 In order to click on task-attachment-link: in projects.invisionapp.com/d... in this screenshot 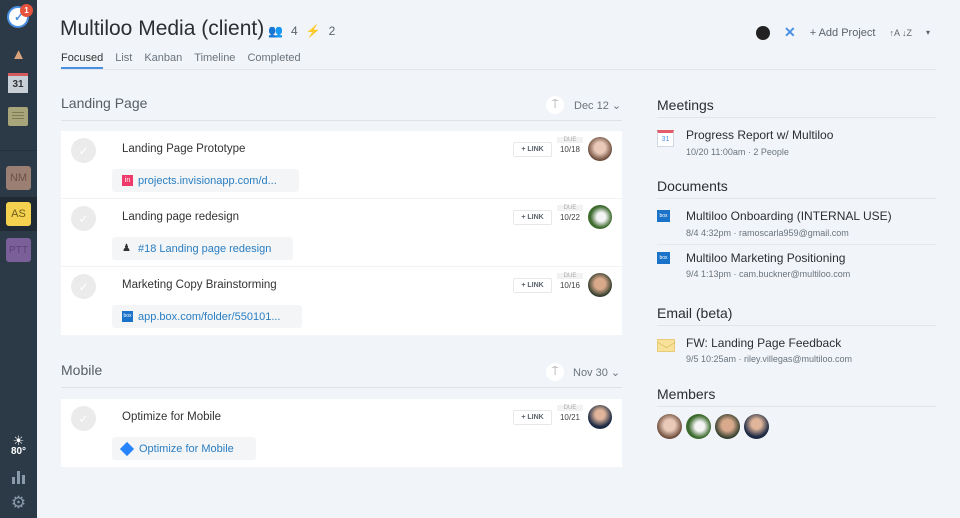, I will do `click(205, 180)`.